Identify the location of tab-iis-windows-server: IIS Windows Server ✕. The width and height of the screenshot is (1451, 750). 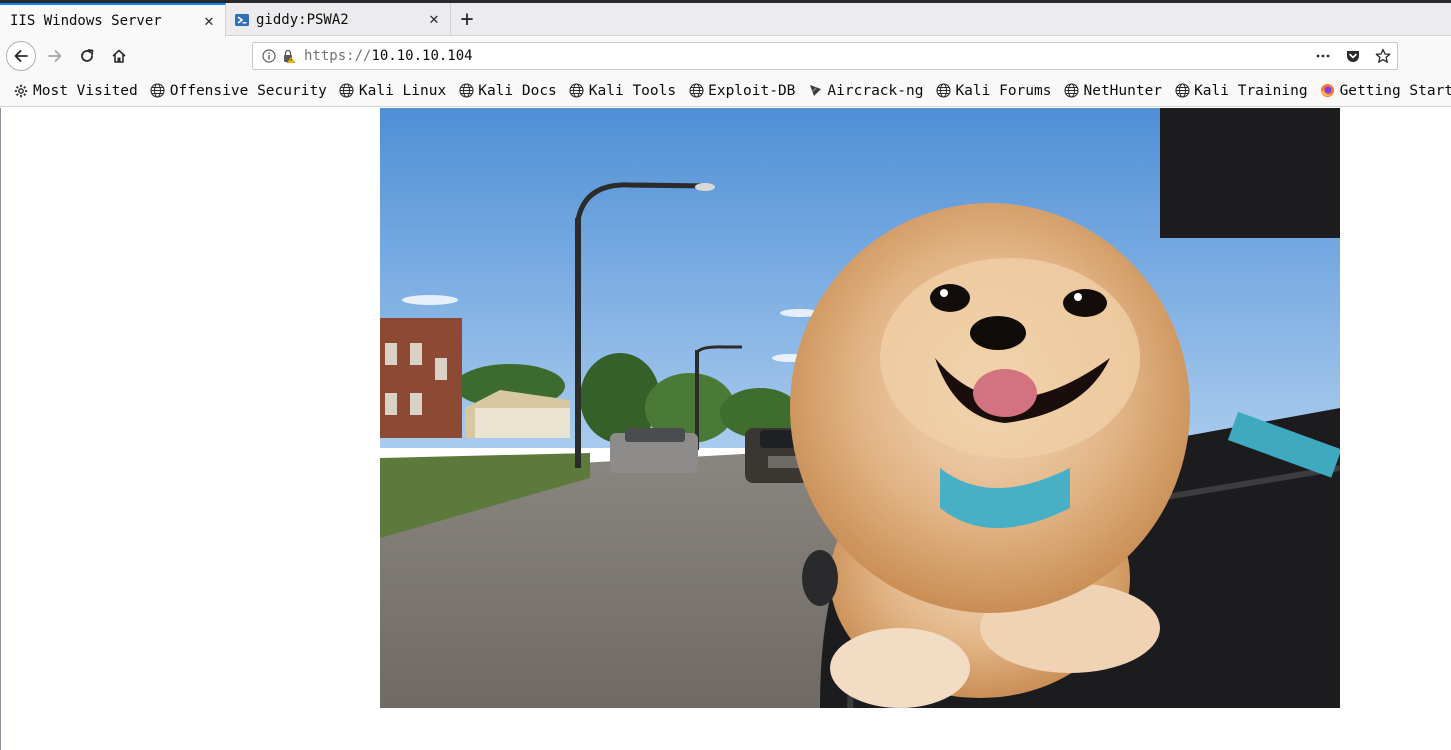
(113, 20).